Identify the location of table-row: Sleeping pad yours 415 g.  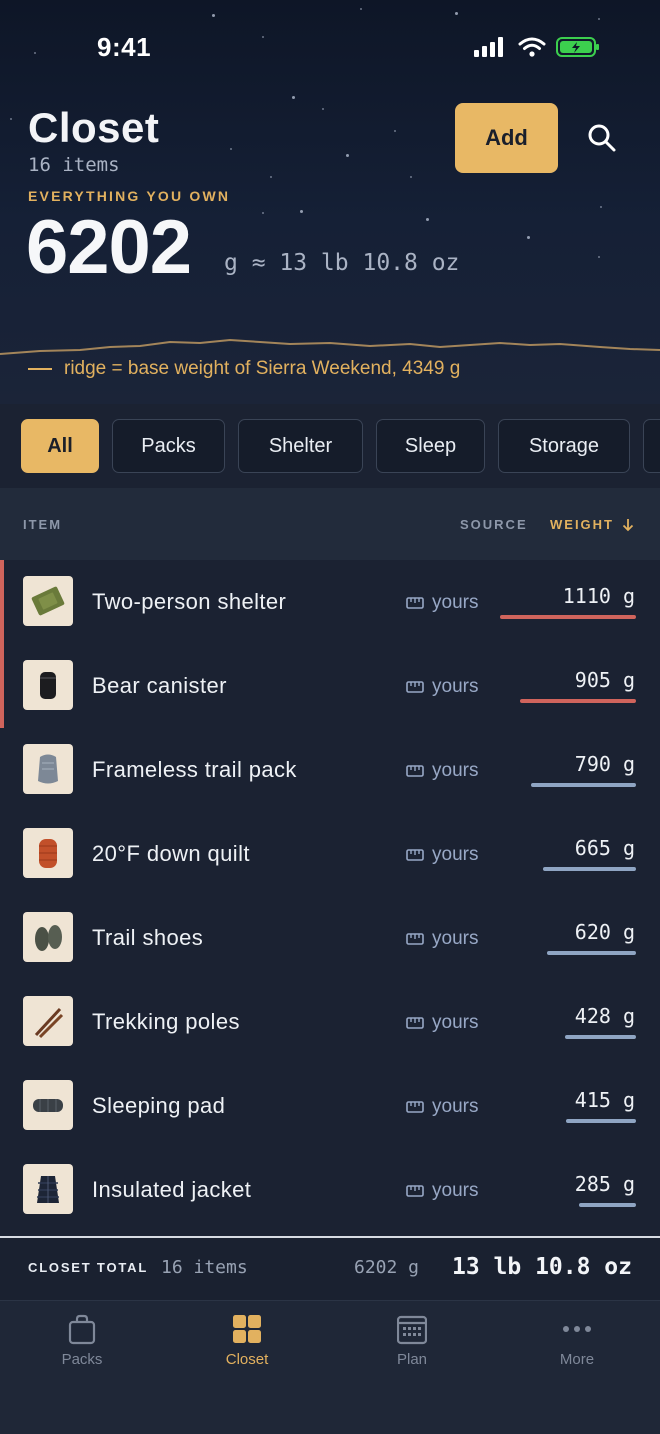
(330, 1106).